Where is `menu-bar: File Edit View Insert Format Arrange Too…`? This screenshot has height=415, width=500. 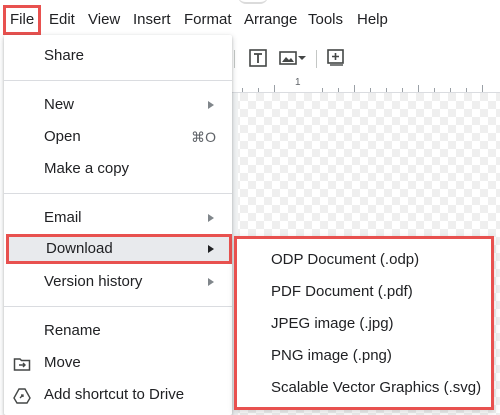 menu-bar: File Edit View Insert Format Arrange Too… is located at coordinates (250, 20).